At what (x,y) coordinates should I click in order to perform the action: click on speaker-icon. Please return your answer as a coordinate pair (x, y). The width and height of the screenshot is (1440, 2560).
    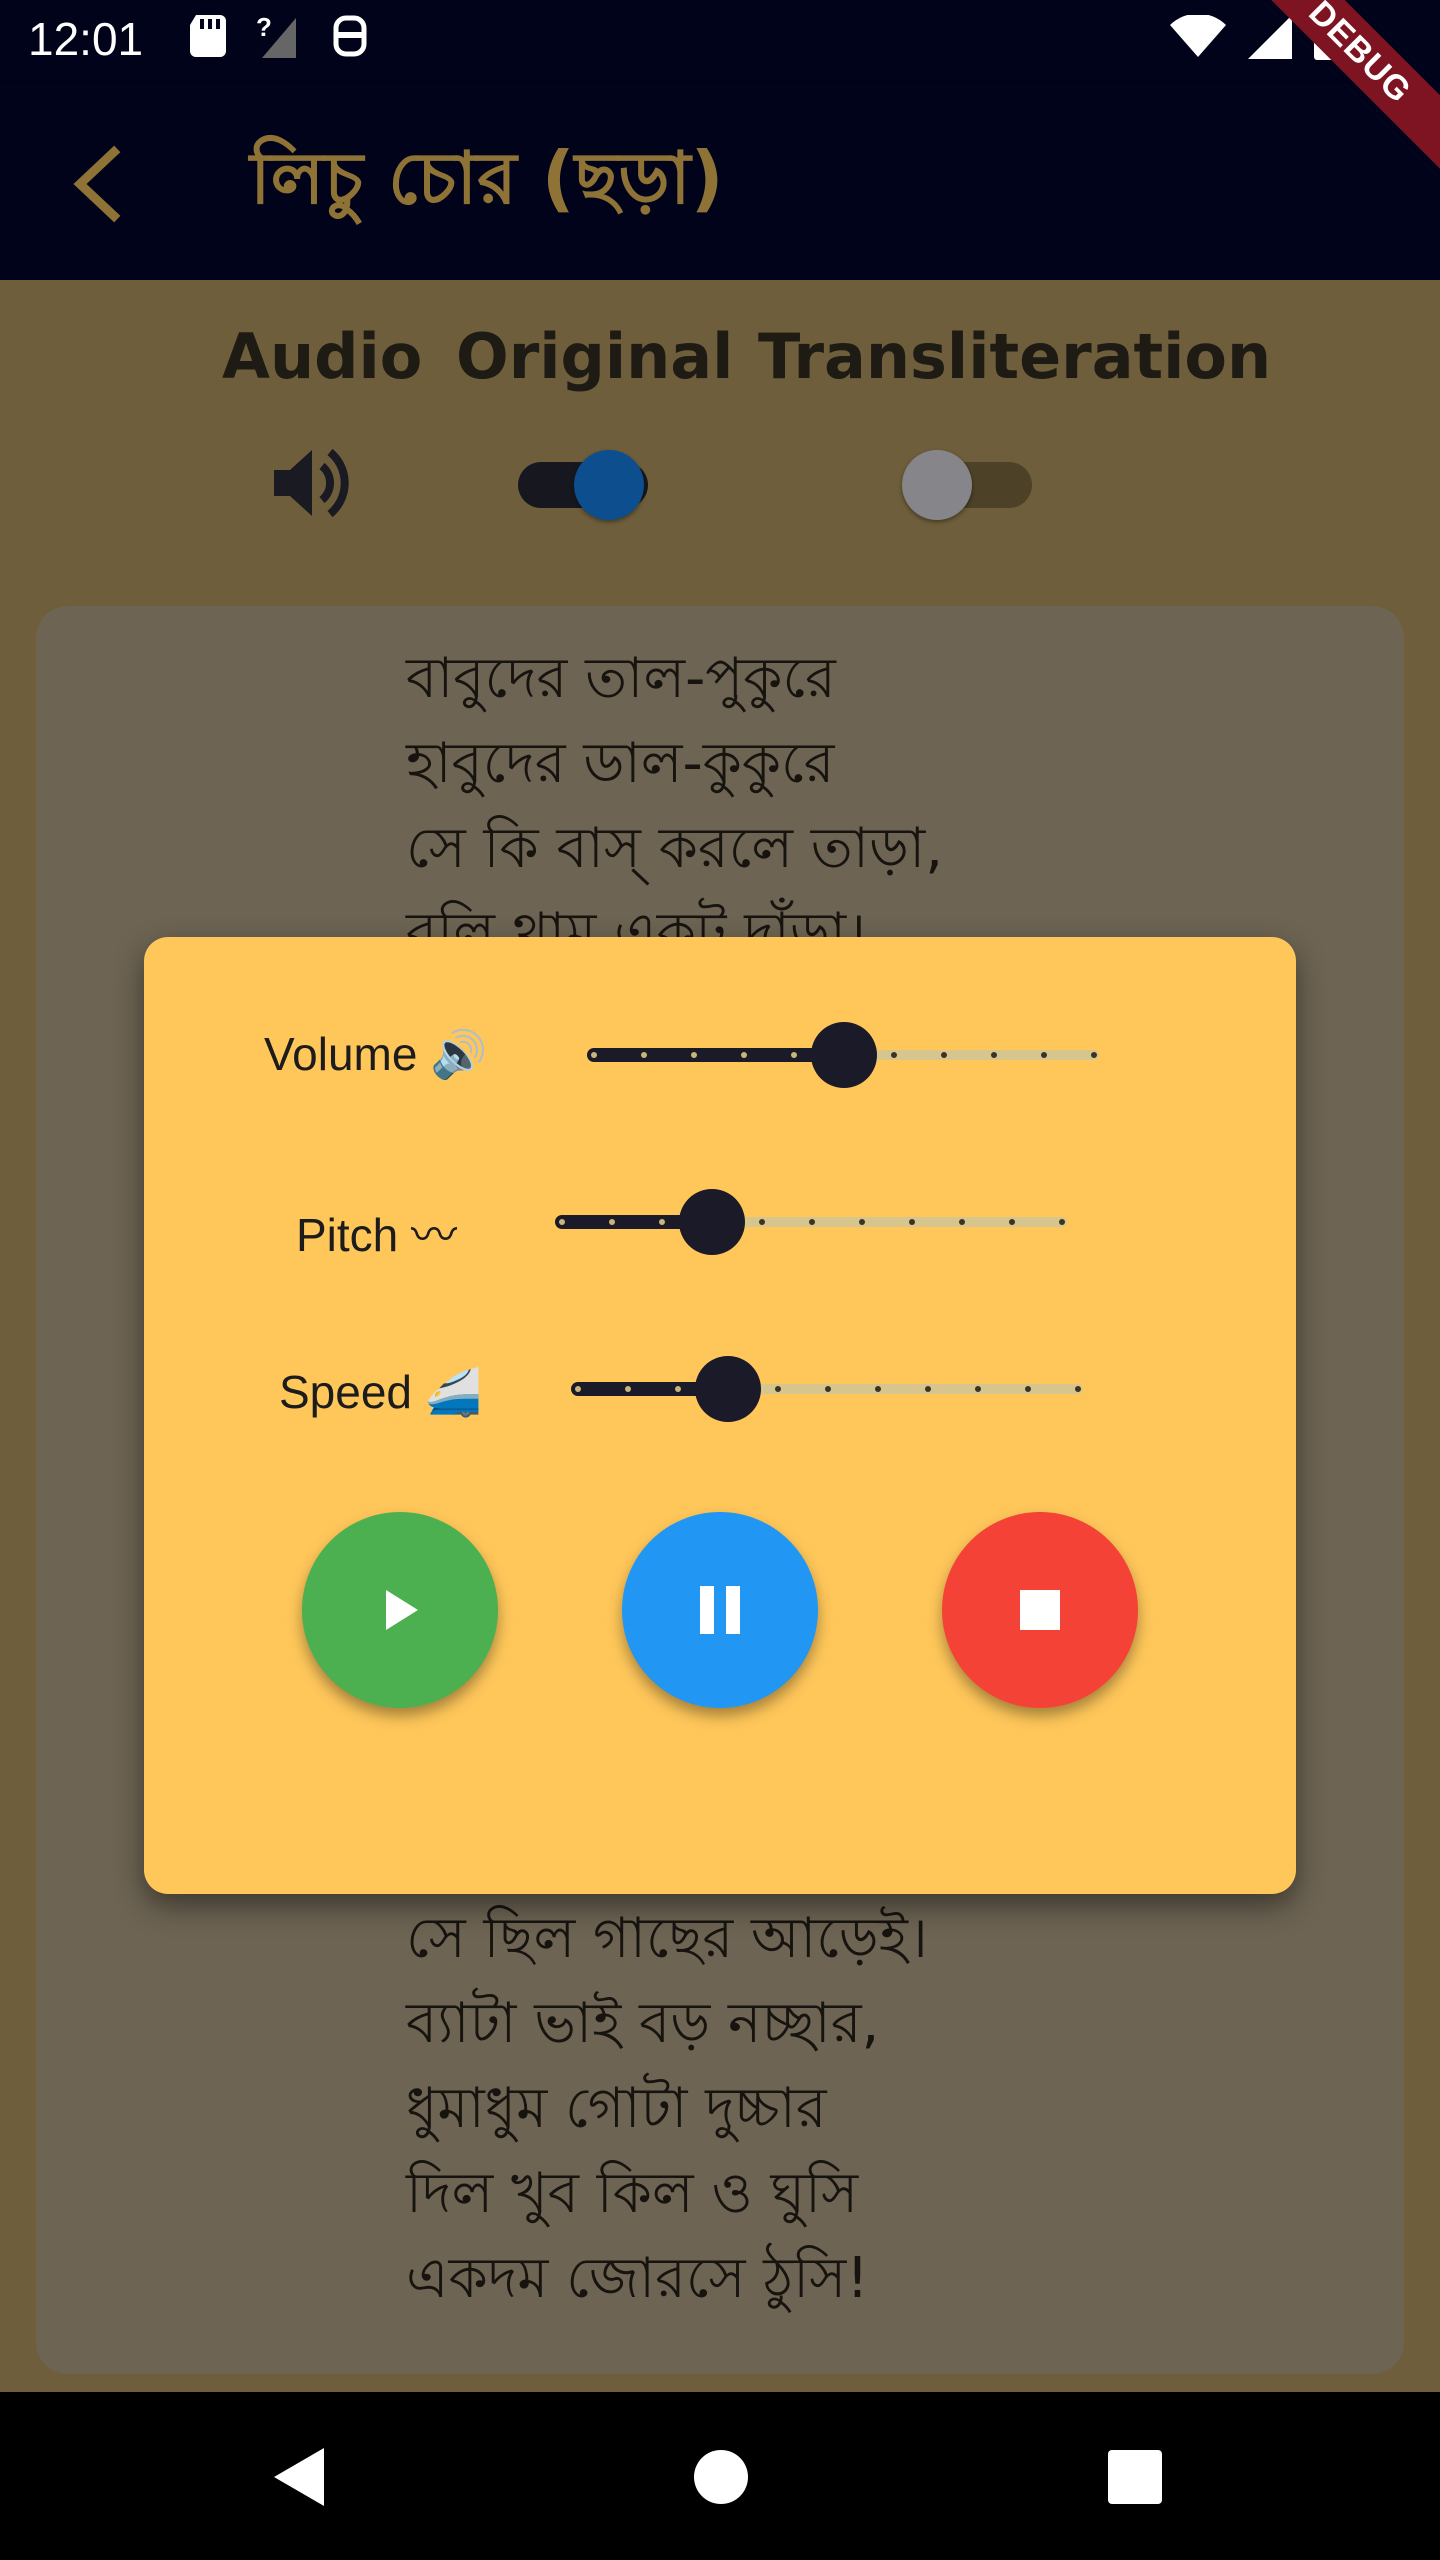
    Looking at the image, I should click on (311, 483).